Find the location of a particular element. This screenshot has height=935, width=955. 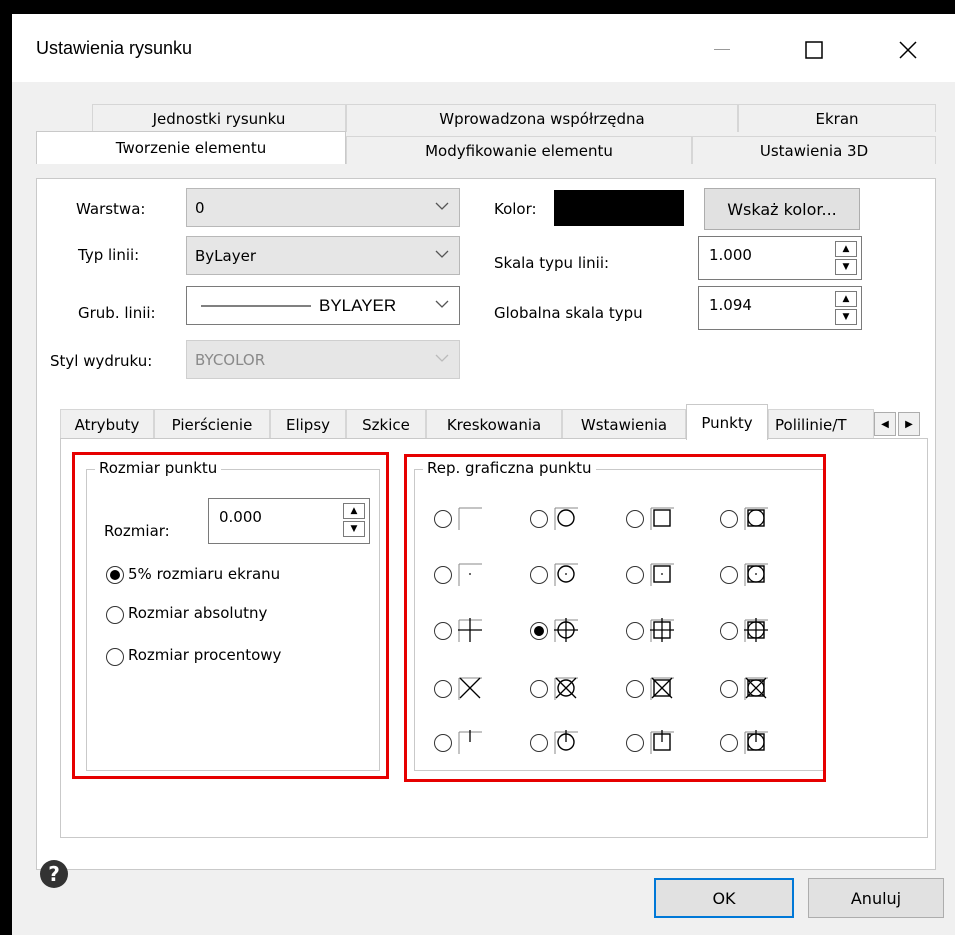

global-scale-input: 1.094 ▲ ▼ is located at coordinates (780, 308).